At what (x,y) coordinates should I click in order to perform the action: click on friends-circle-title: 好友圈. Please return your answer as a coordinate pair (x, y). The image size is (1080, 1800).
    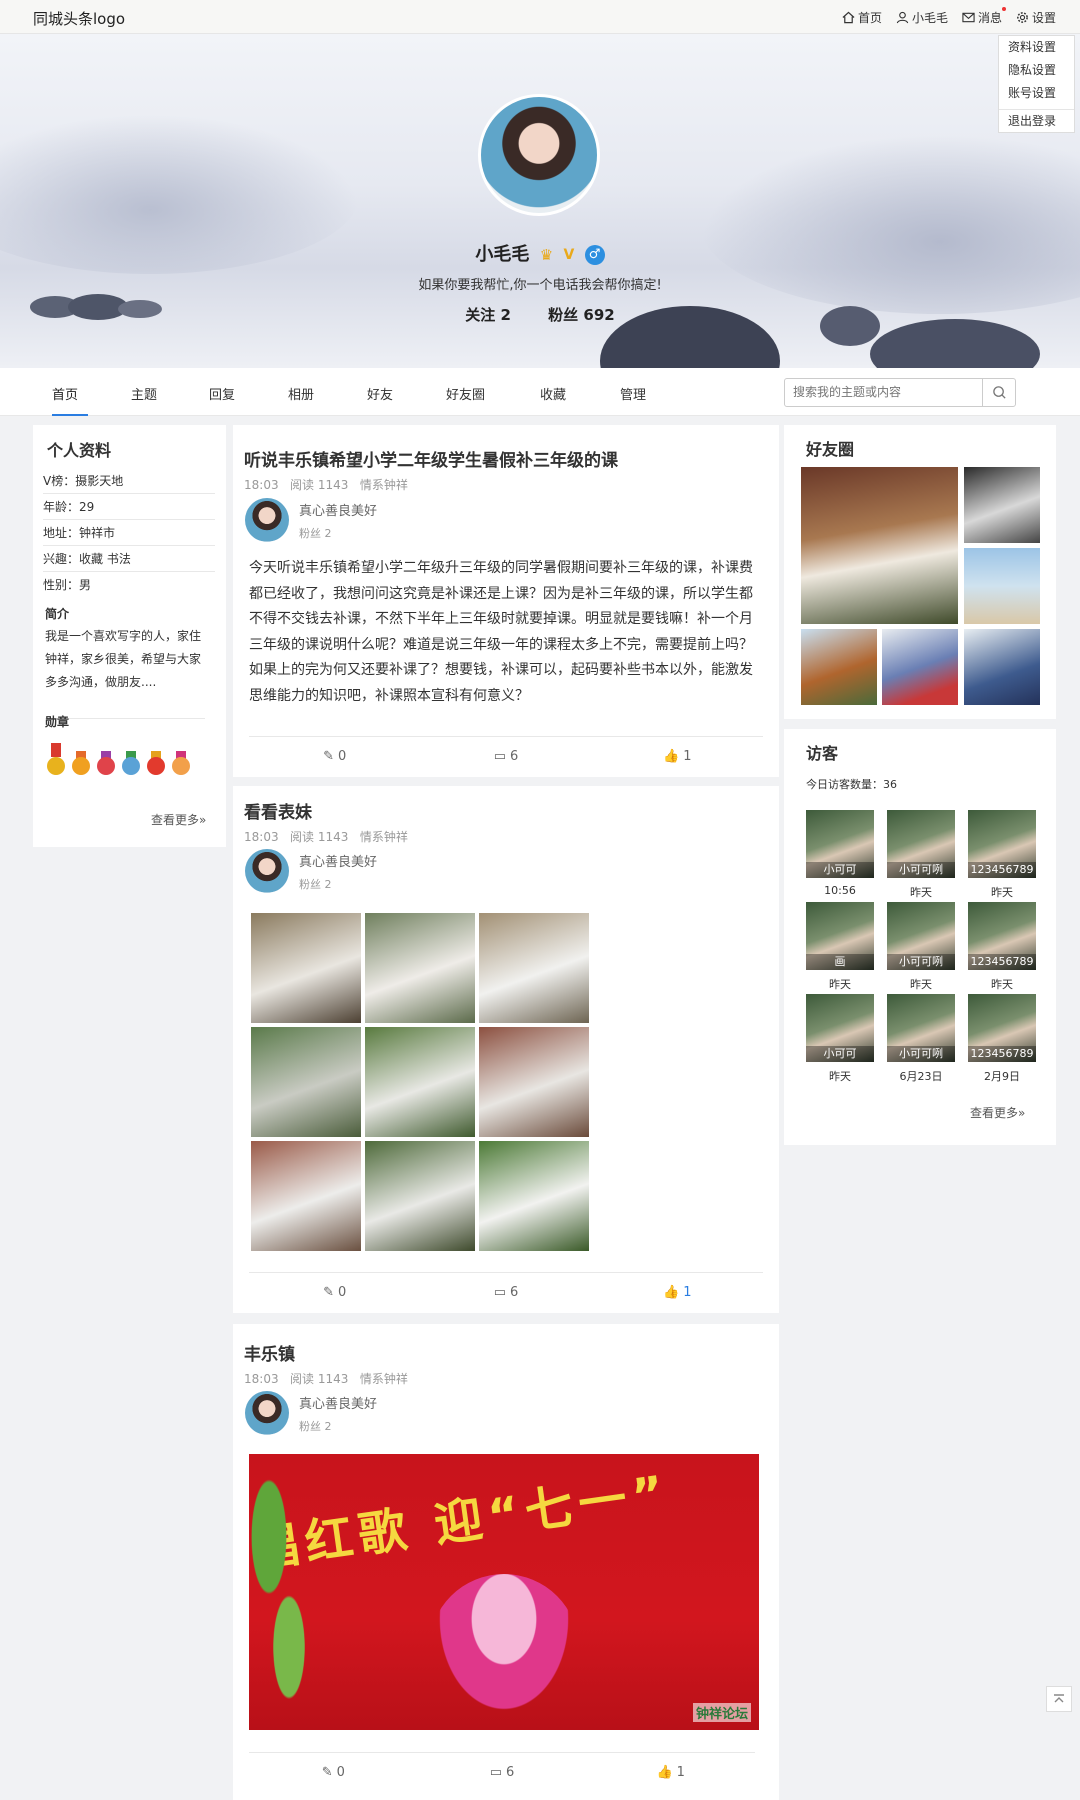
    Looking at the image, I should click on (830, 448).